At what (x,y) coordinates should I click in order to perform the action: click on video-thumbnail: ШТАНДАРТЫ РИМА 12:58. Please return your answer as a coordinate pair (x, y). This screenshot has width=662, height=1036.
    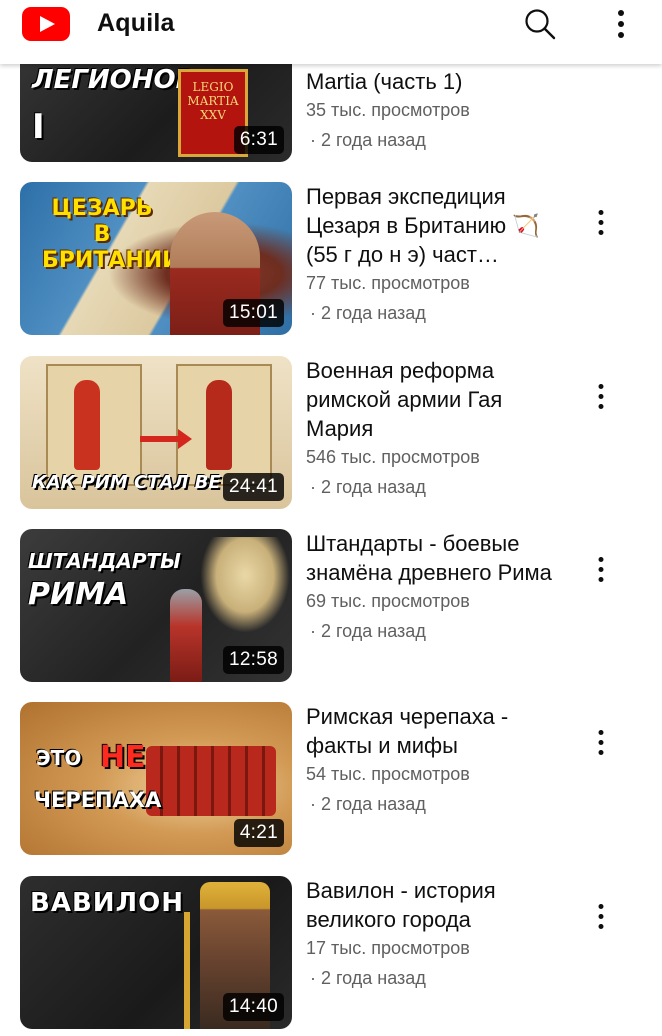
    Looking at the image, I should click on (156, 605).